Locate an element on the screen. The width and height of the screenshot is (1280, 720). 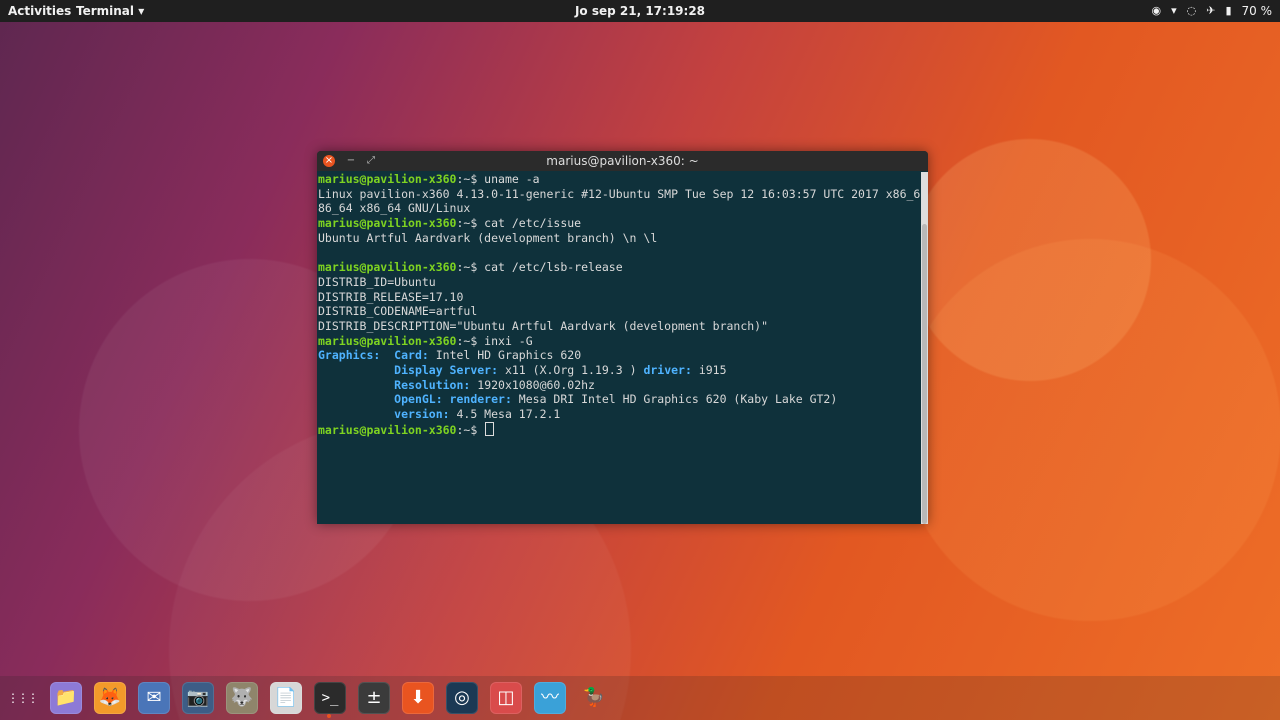
camera-icon: 📷 is located at coordinates (198, 698).